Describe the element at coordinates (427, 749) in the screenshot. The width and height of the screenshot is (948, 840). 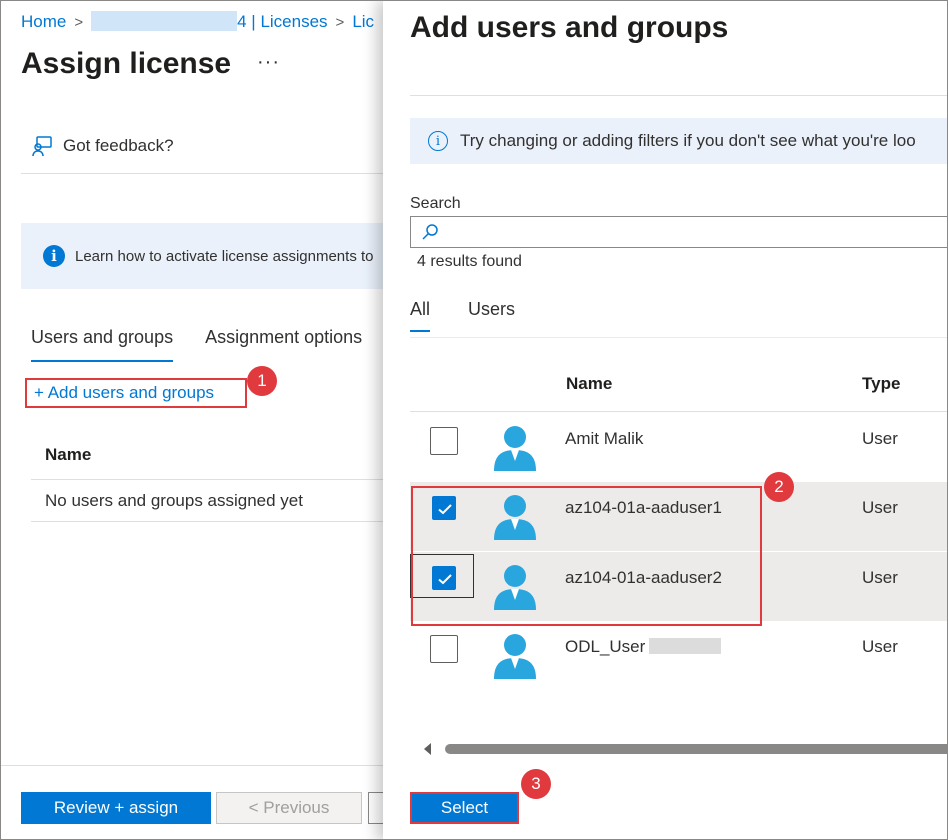
I see `scroll-left-icon` at that location.